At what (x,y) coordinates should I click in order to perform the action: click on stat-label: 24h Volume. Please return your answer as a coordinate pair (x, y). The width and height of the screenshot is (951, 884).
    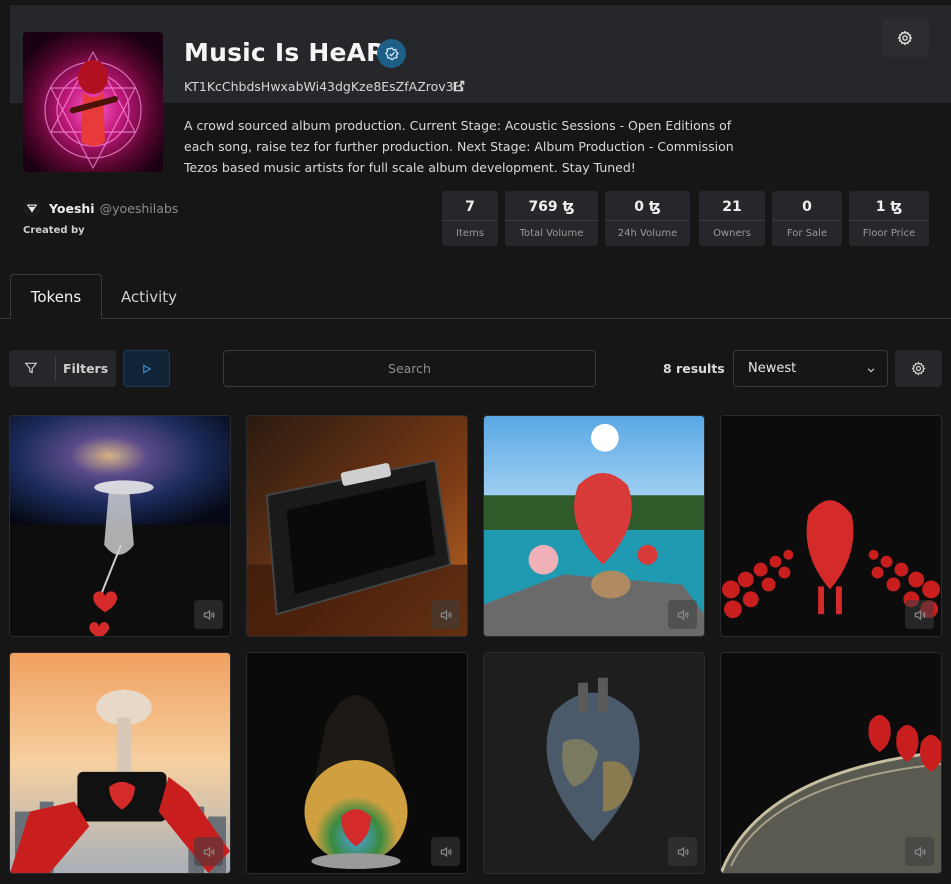
    Looking at the image, I should click on (647, 233).